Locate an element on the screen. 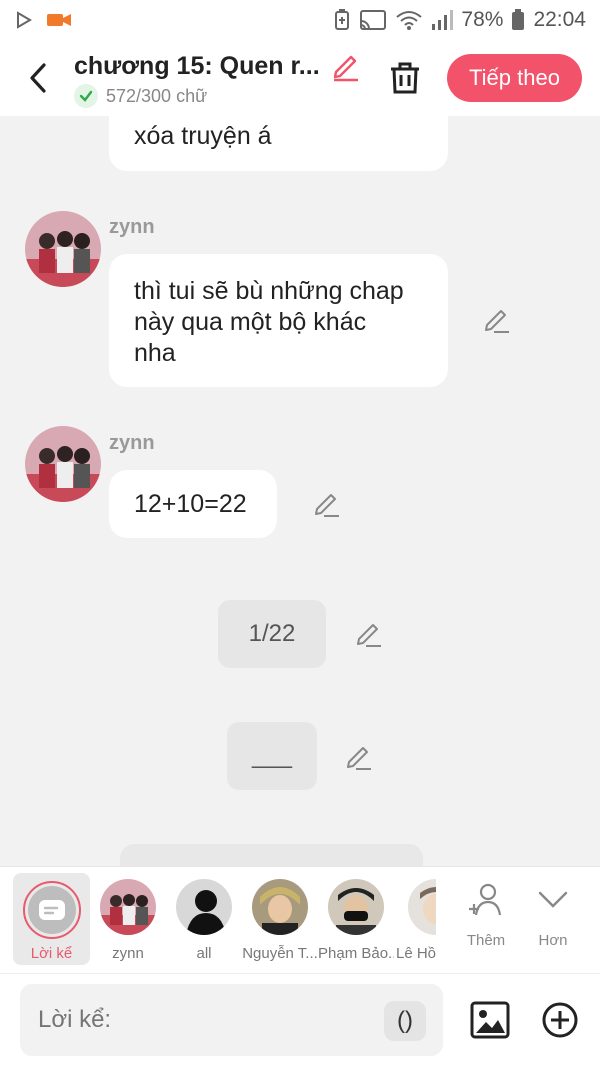  narration-bubble: ___ is located at coordinates (272, 756).